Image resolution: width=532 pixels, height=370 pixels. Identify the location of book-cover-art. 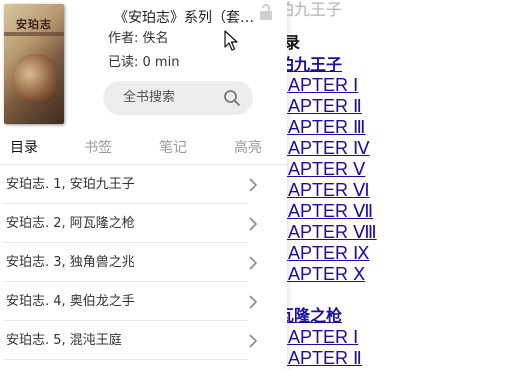
(34, 79).